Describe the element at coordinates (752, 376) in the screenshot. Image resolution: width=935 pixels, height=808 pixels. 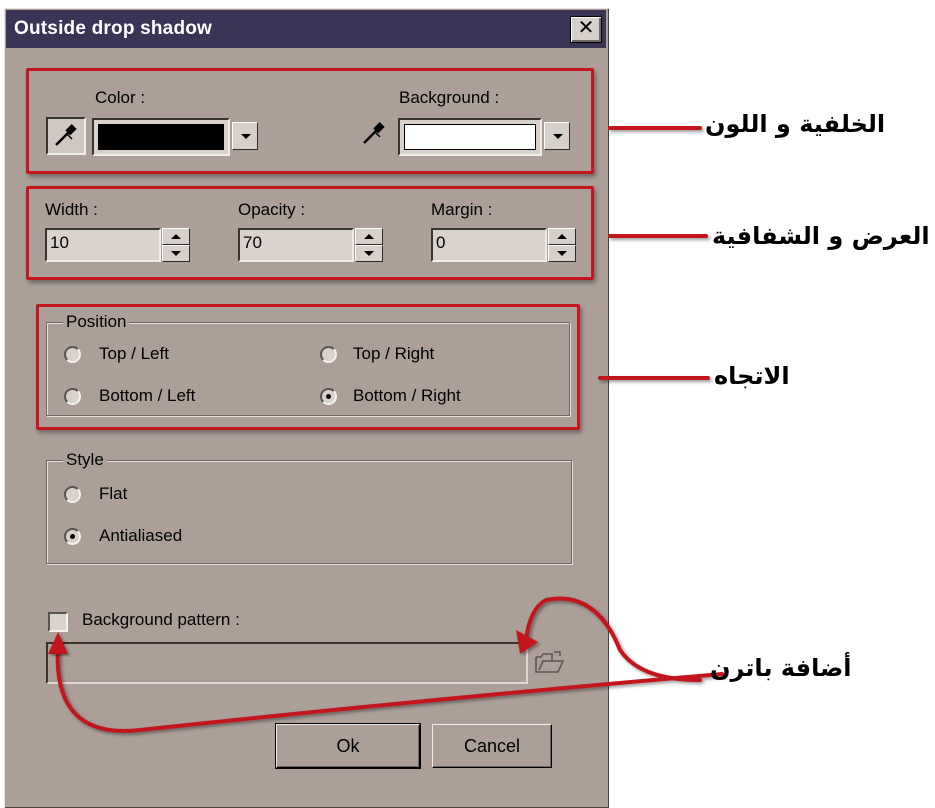
I see `annotation-label-position: الاتجاه` at that location.